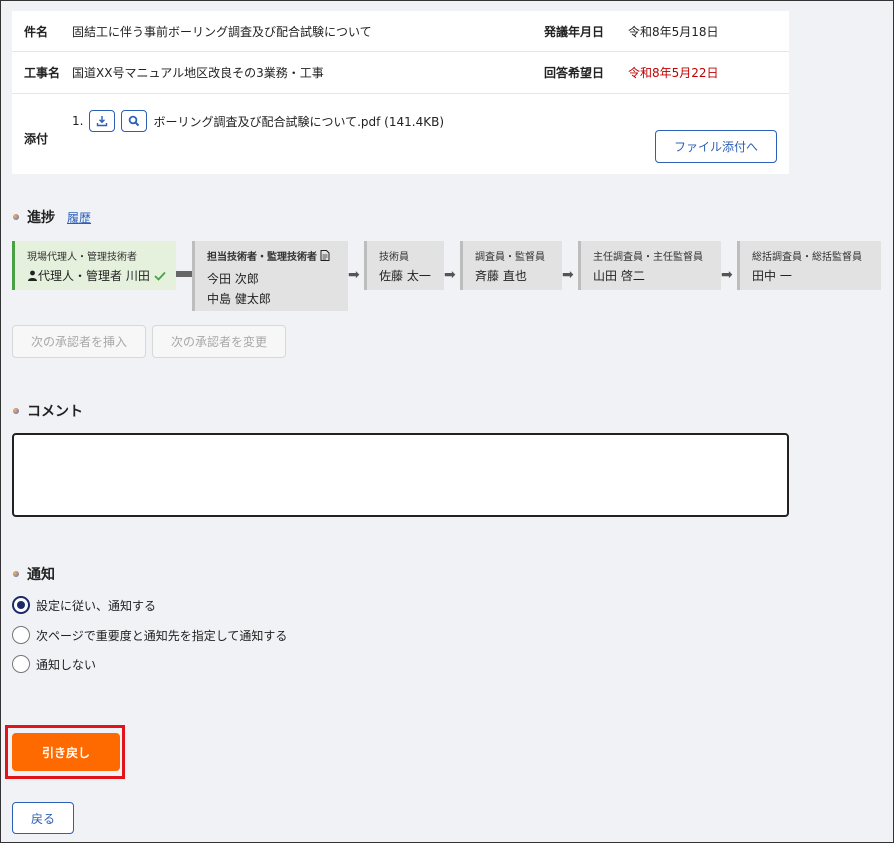 This screenshot has height=843, width=894. I want to click on notification-heading: 通知, so click(34, 574).